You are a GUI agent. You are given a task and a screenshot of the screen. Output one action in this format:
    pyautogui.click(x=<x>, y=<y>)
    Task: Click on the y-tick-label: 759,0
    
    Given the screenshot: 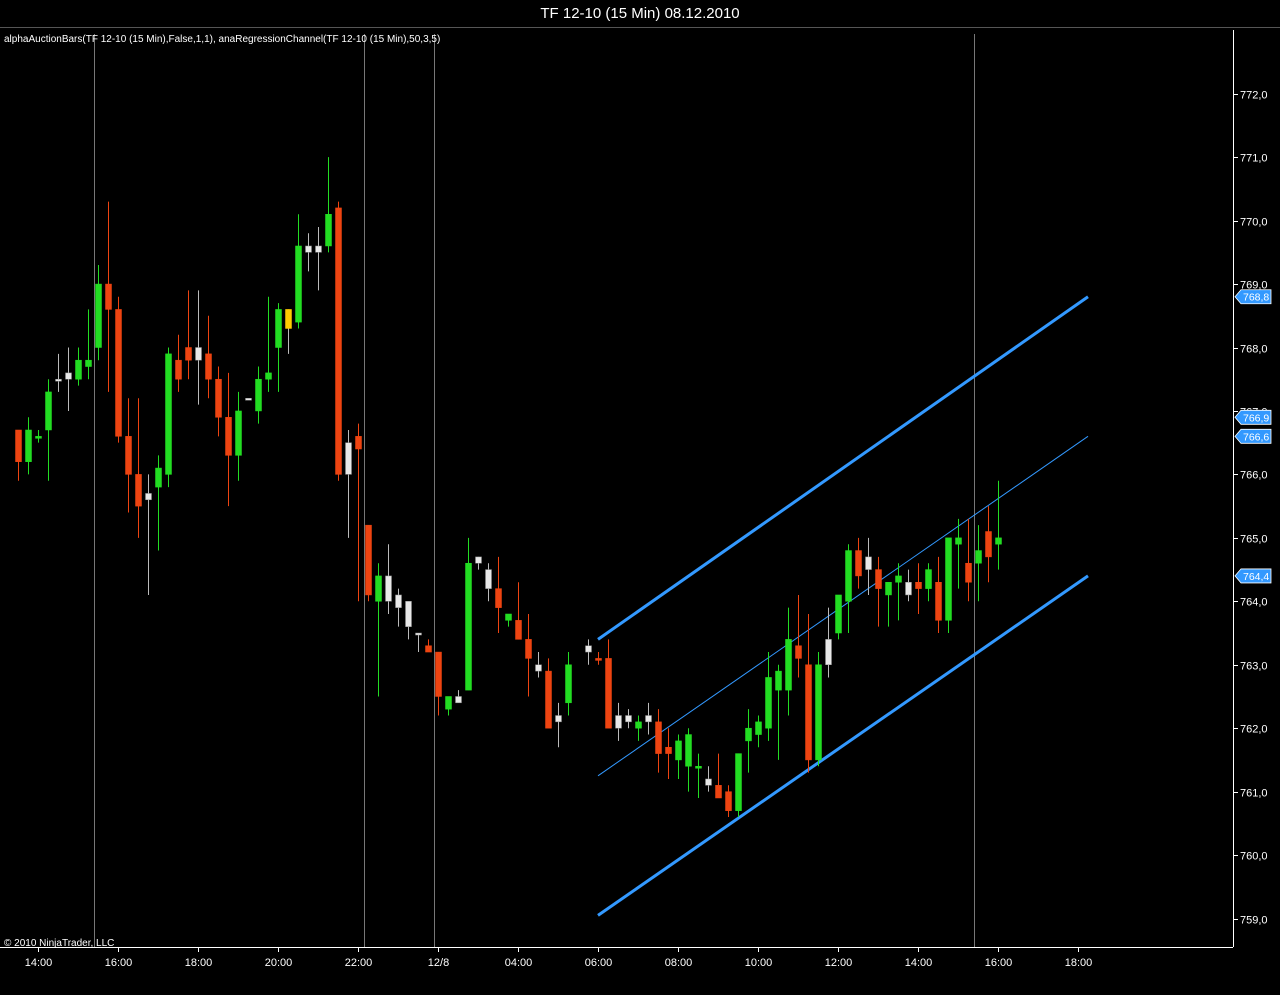 What is the action you would take?
    pyautogui.click(x=1254, y=921)
    